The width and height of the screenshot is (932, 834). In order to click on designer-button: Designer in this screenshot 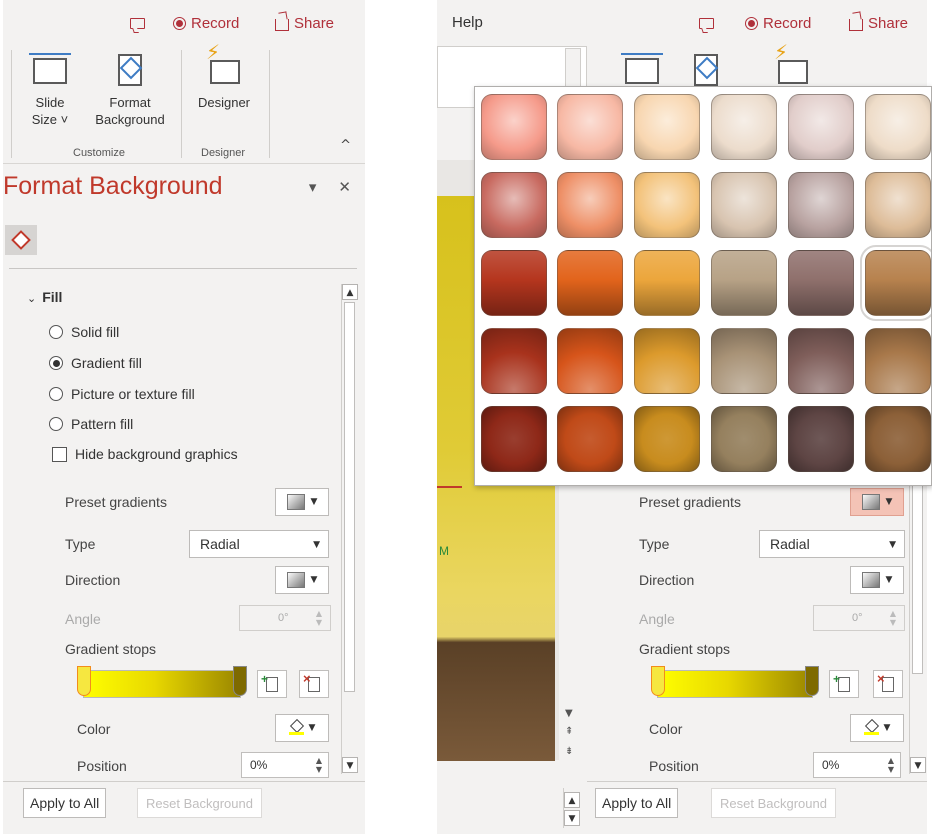, I will do `click(224, 77)`.